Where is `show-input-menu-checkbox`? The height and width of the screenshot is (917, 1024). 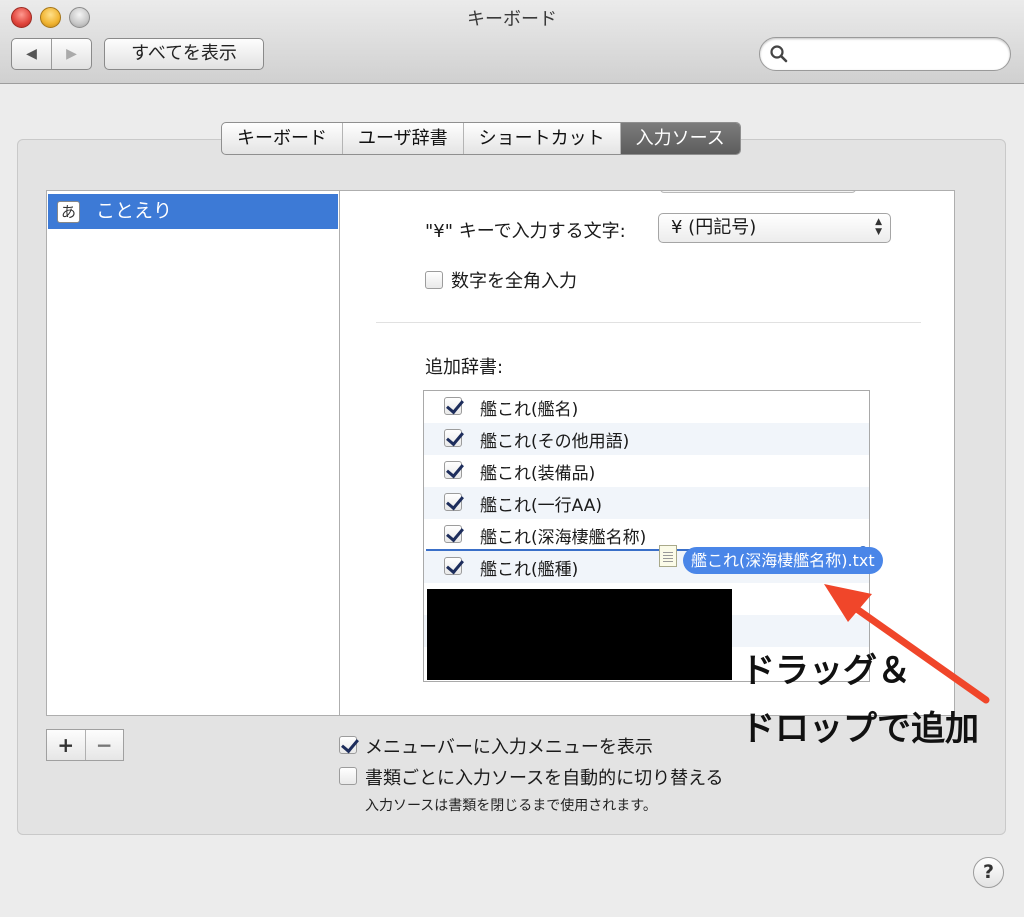 show-input-menu-checkbox is located at coordinates (348, 745).